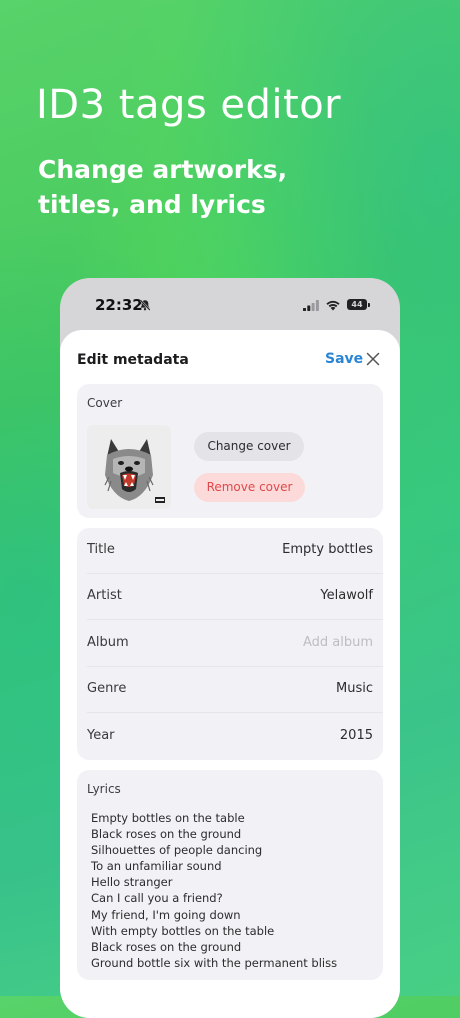 This screenshot has height=1018, width=460. Describe the element at coordinates (346, 595) in the screenshot. I see `field-value-artist: Yelawolf` at that location.